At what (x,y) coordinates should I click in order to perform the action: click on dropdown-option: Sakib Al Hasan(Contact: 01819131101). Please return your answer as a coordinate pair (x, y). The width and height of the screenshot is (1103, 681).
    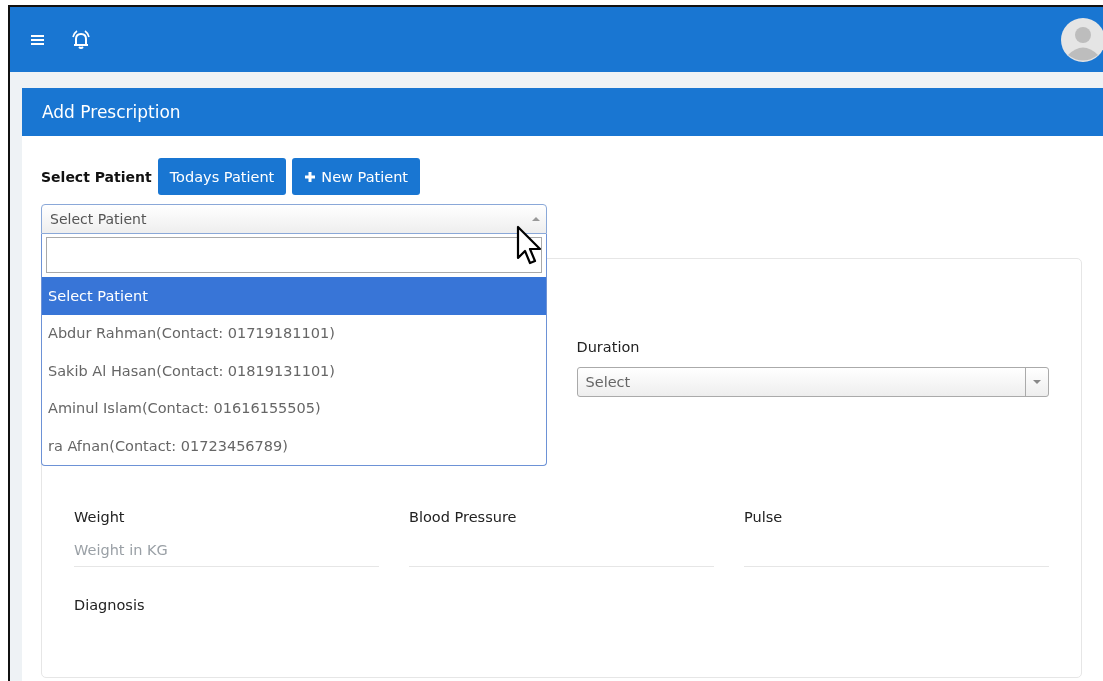
    Looking at the image, I should click on (294, 371).